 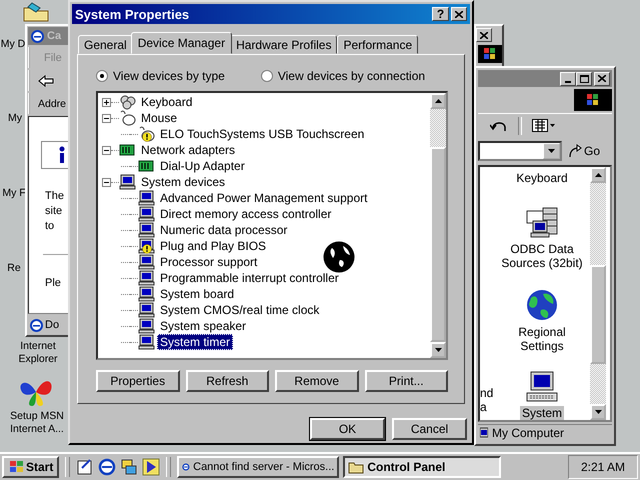 I want to click on taskbar-button: Control Panel, so click(x=422, y=467).